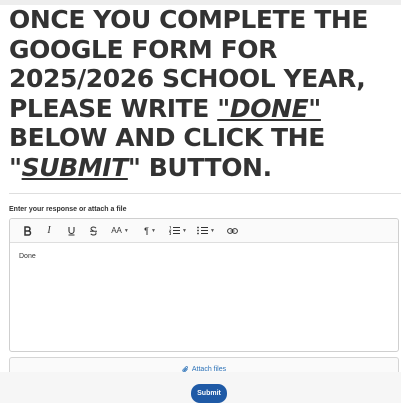 The width and height of the screenshot is (401, 403). I want to click on numbered-list-dropdown: ▼, so click(178, 231).